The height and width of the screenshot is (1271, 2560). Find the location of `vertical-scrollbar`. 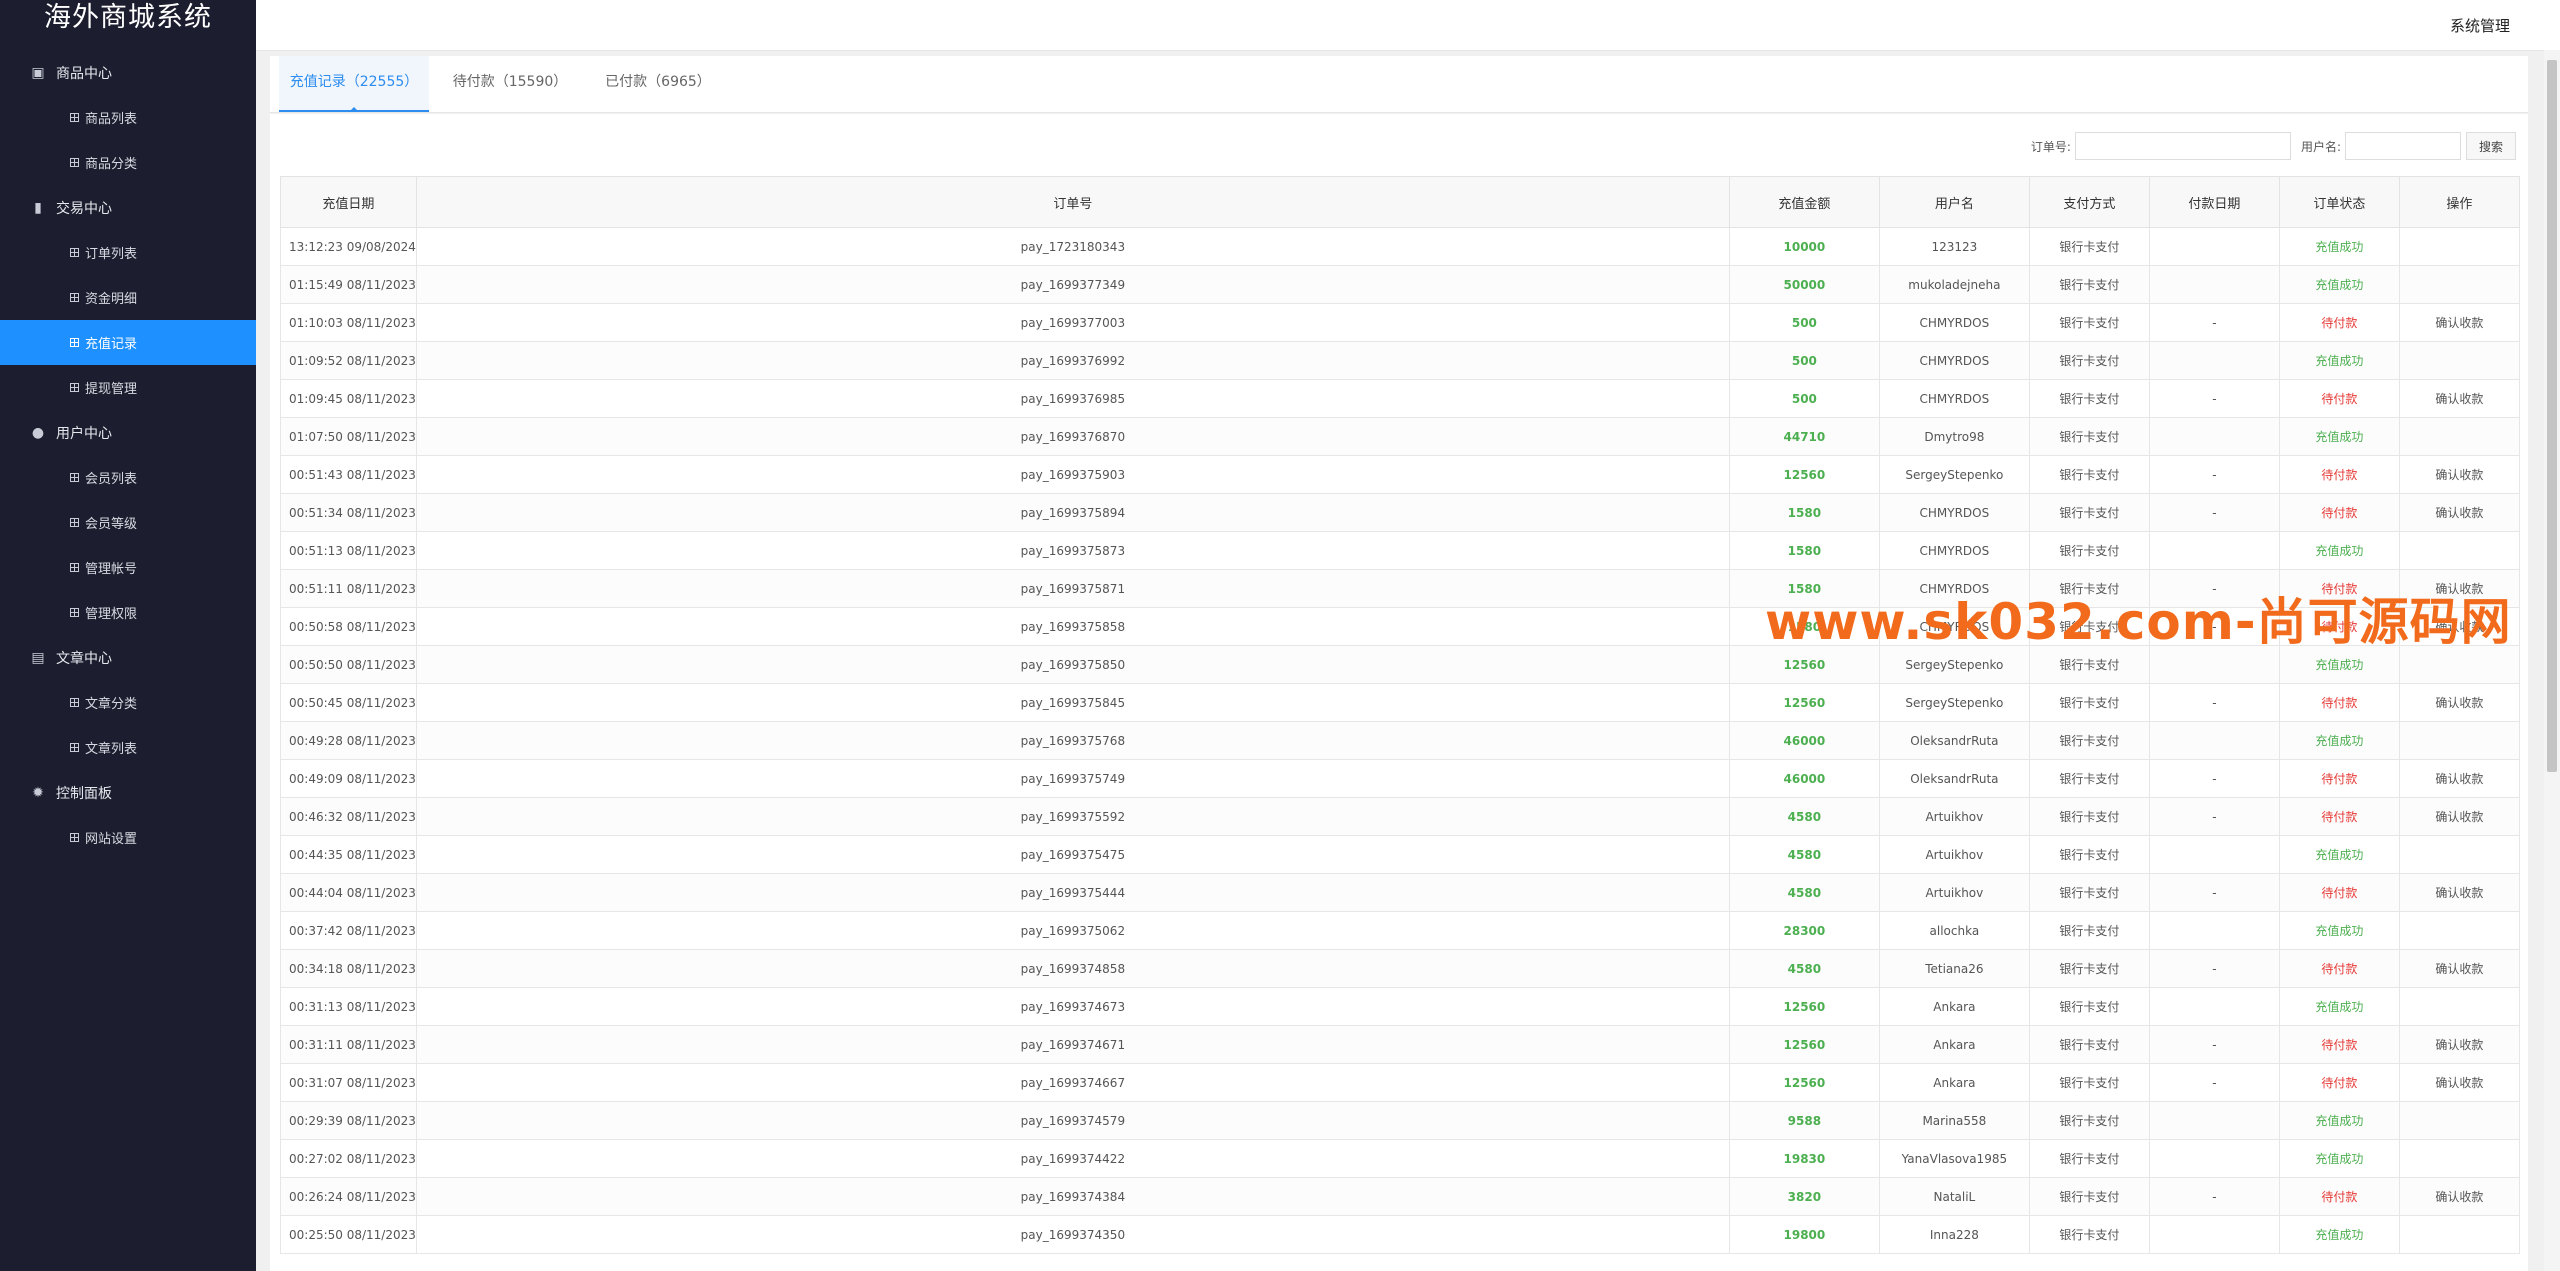

vertical-scrollbar is located at coordinates (2552, 660).